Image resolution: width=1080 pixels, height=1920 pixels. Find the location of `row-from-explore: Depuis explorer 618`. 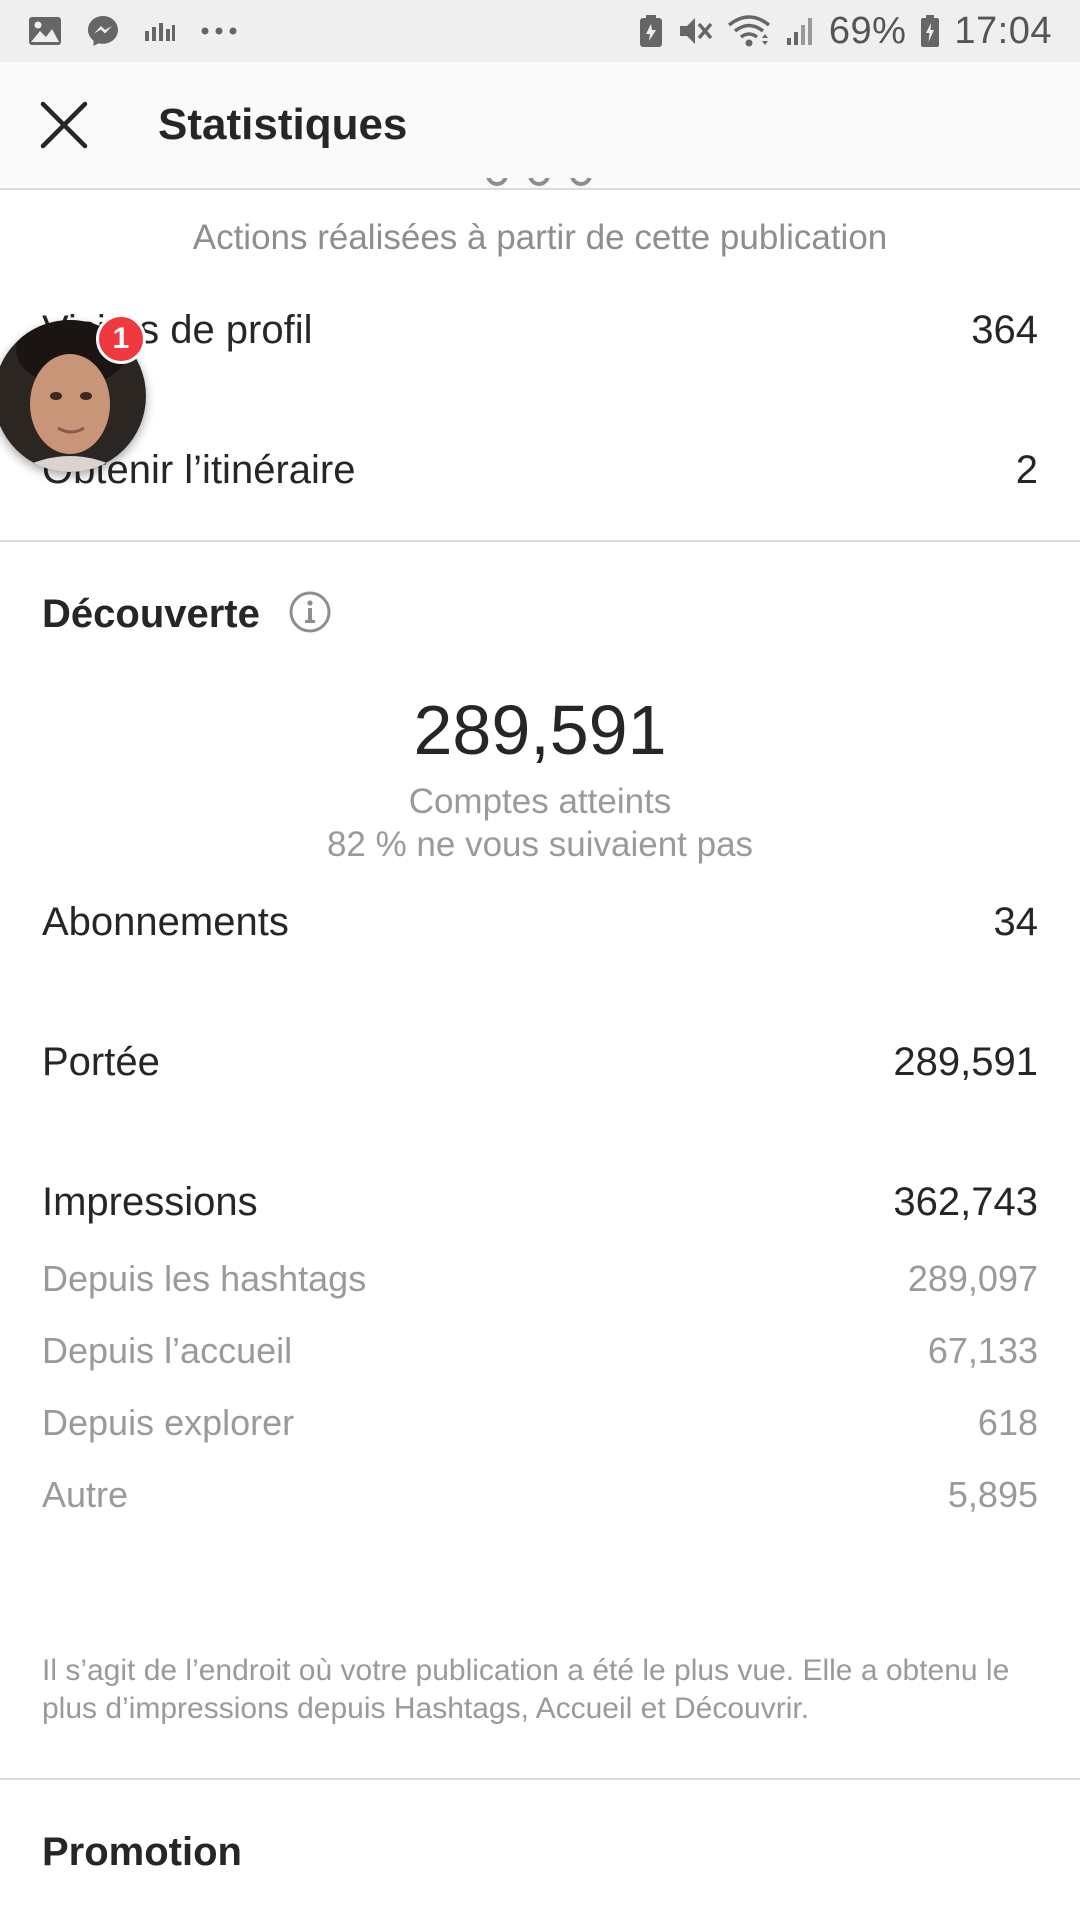

row-from-explore: Depuis explorer 618 is located at coordinates (540, 1423).